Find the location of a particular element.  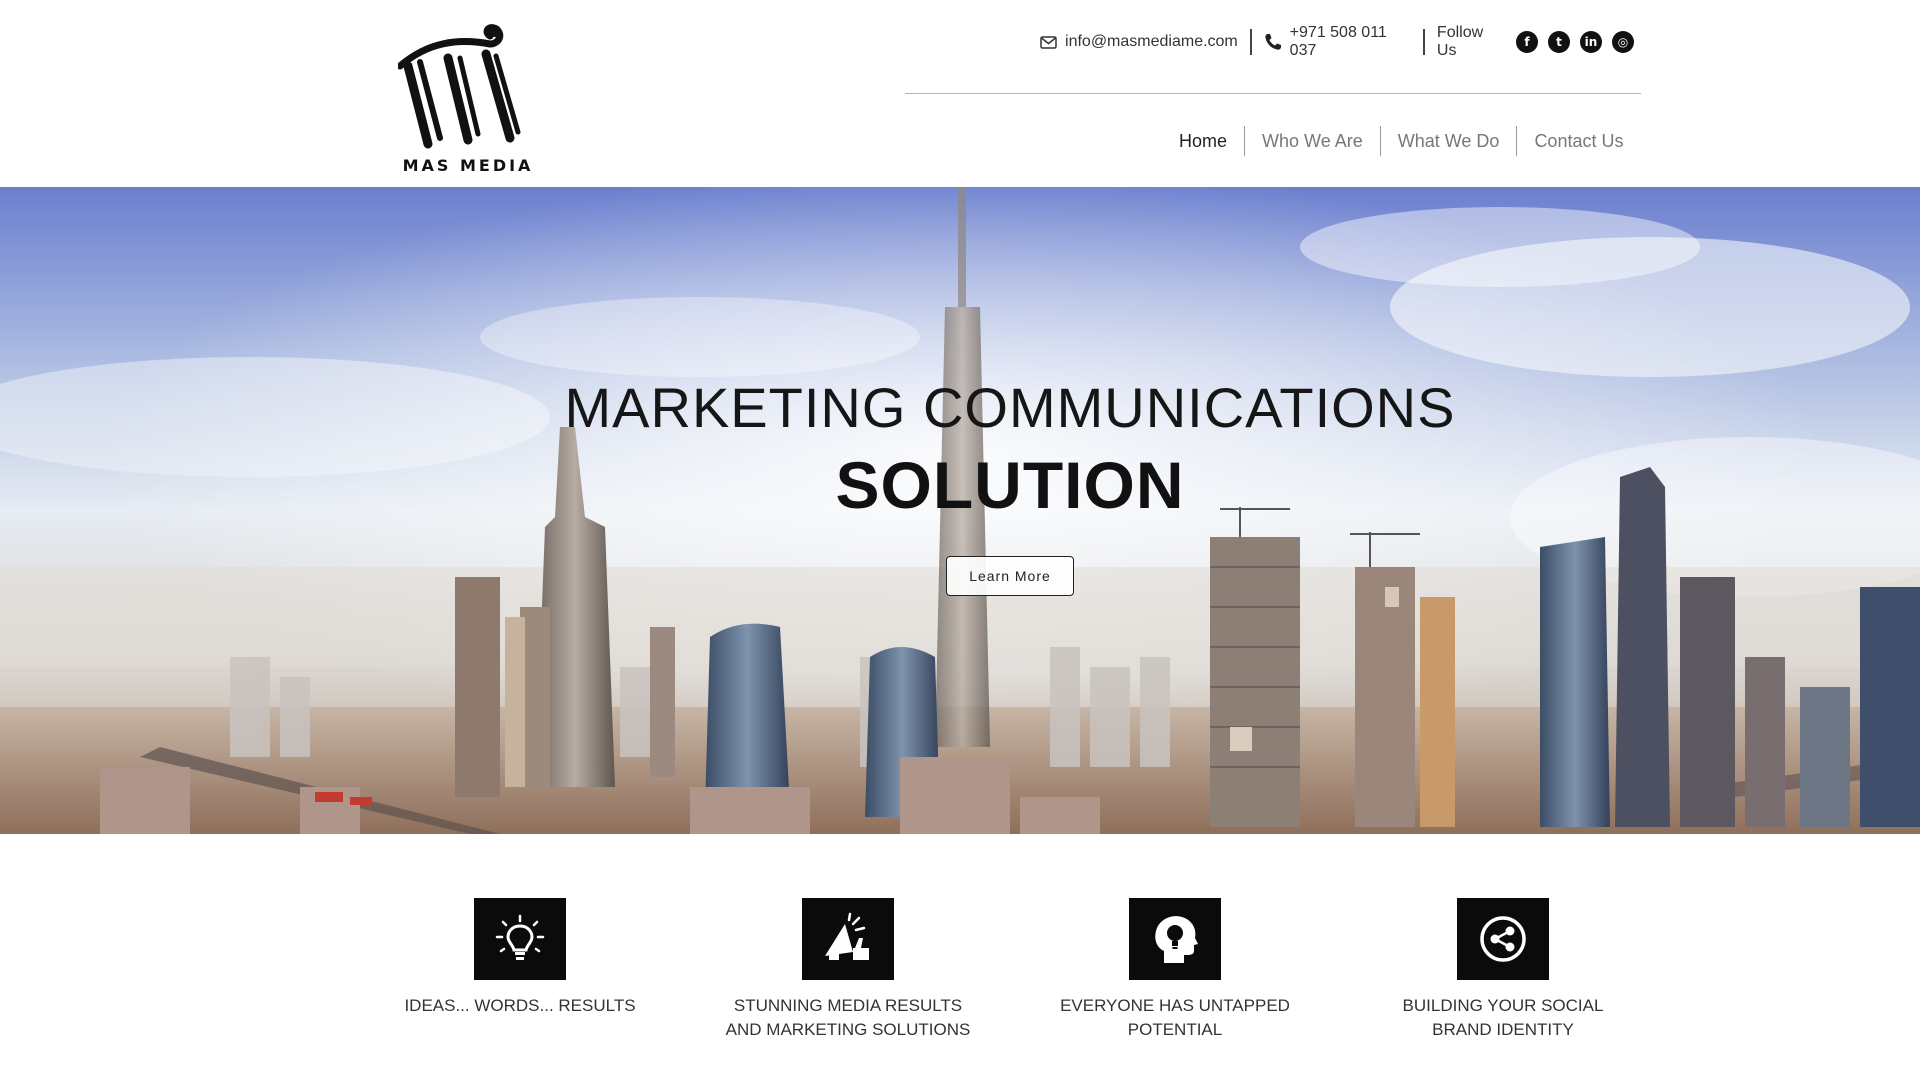

head-bulb-icon is located at coordinates (1175, 939).